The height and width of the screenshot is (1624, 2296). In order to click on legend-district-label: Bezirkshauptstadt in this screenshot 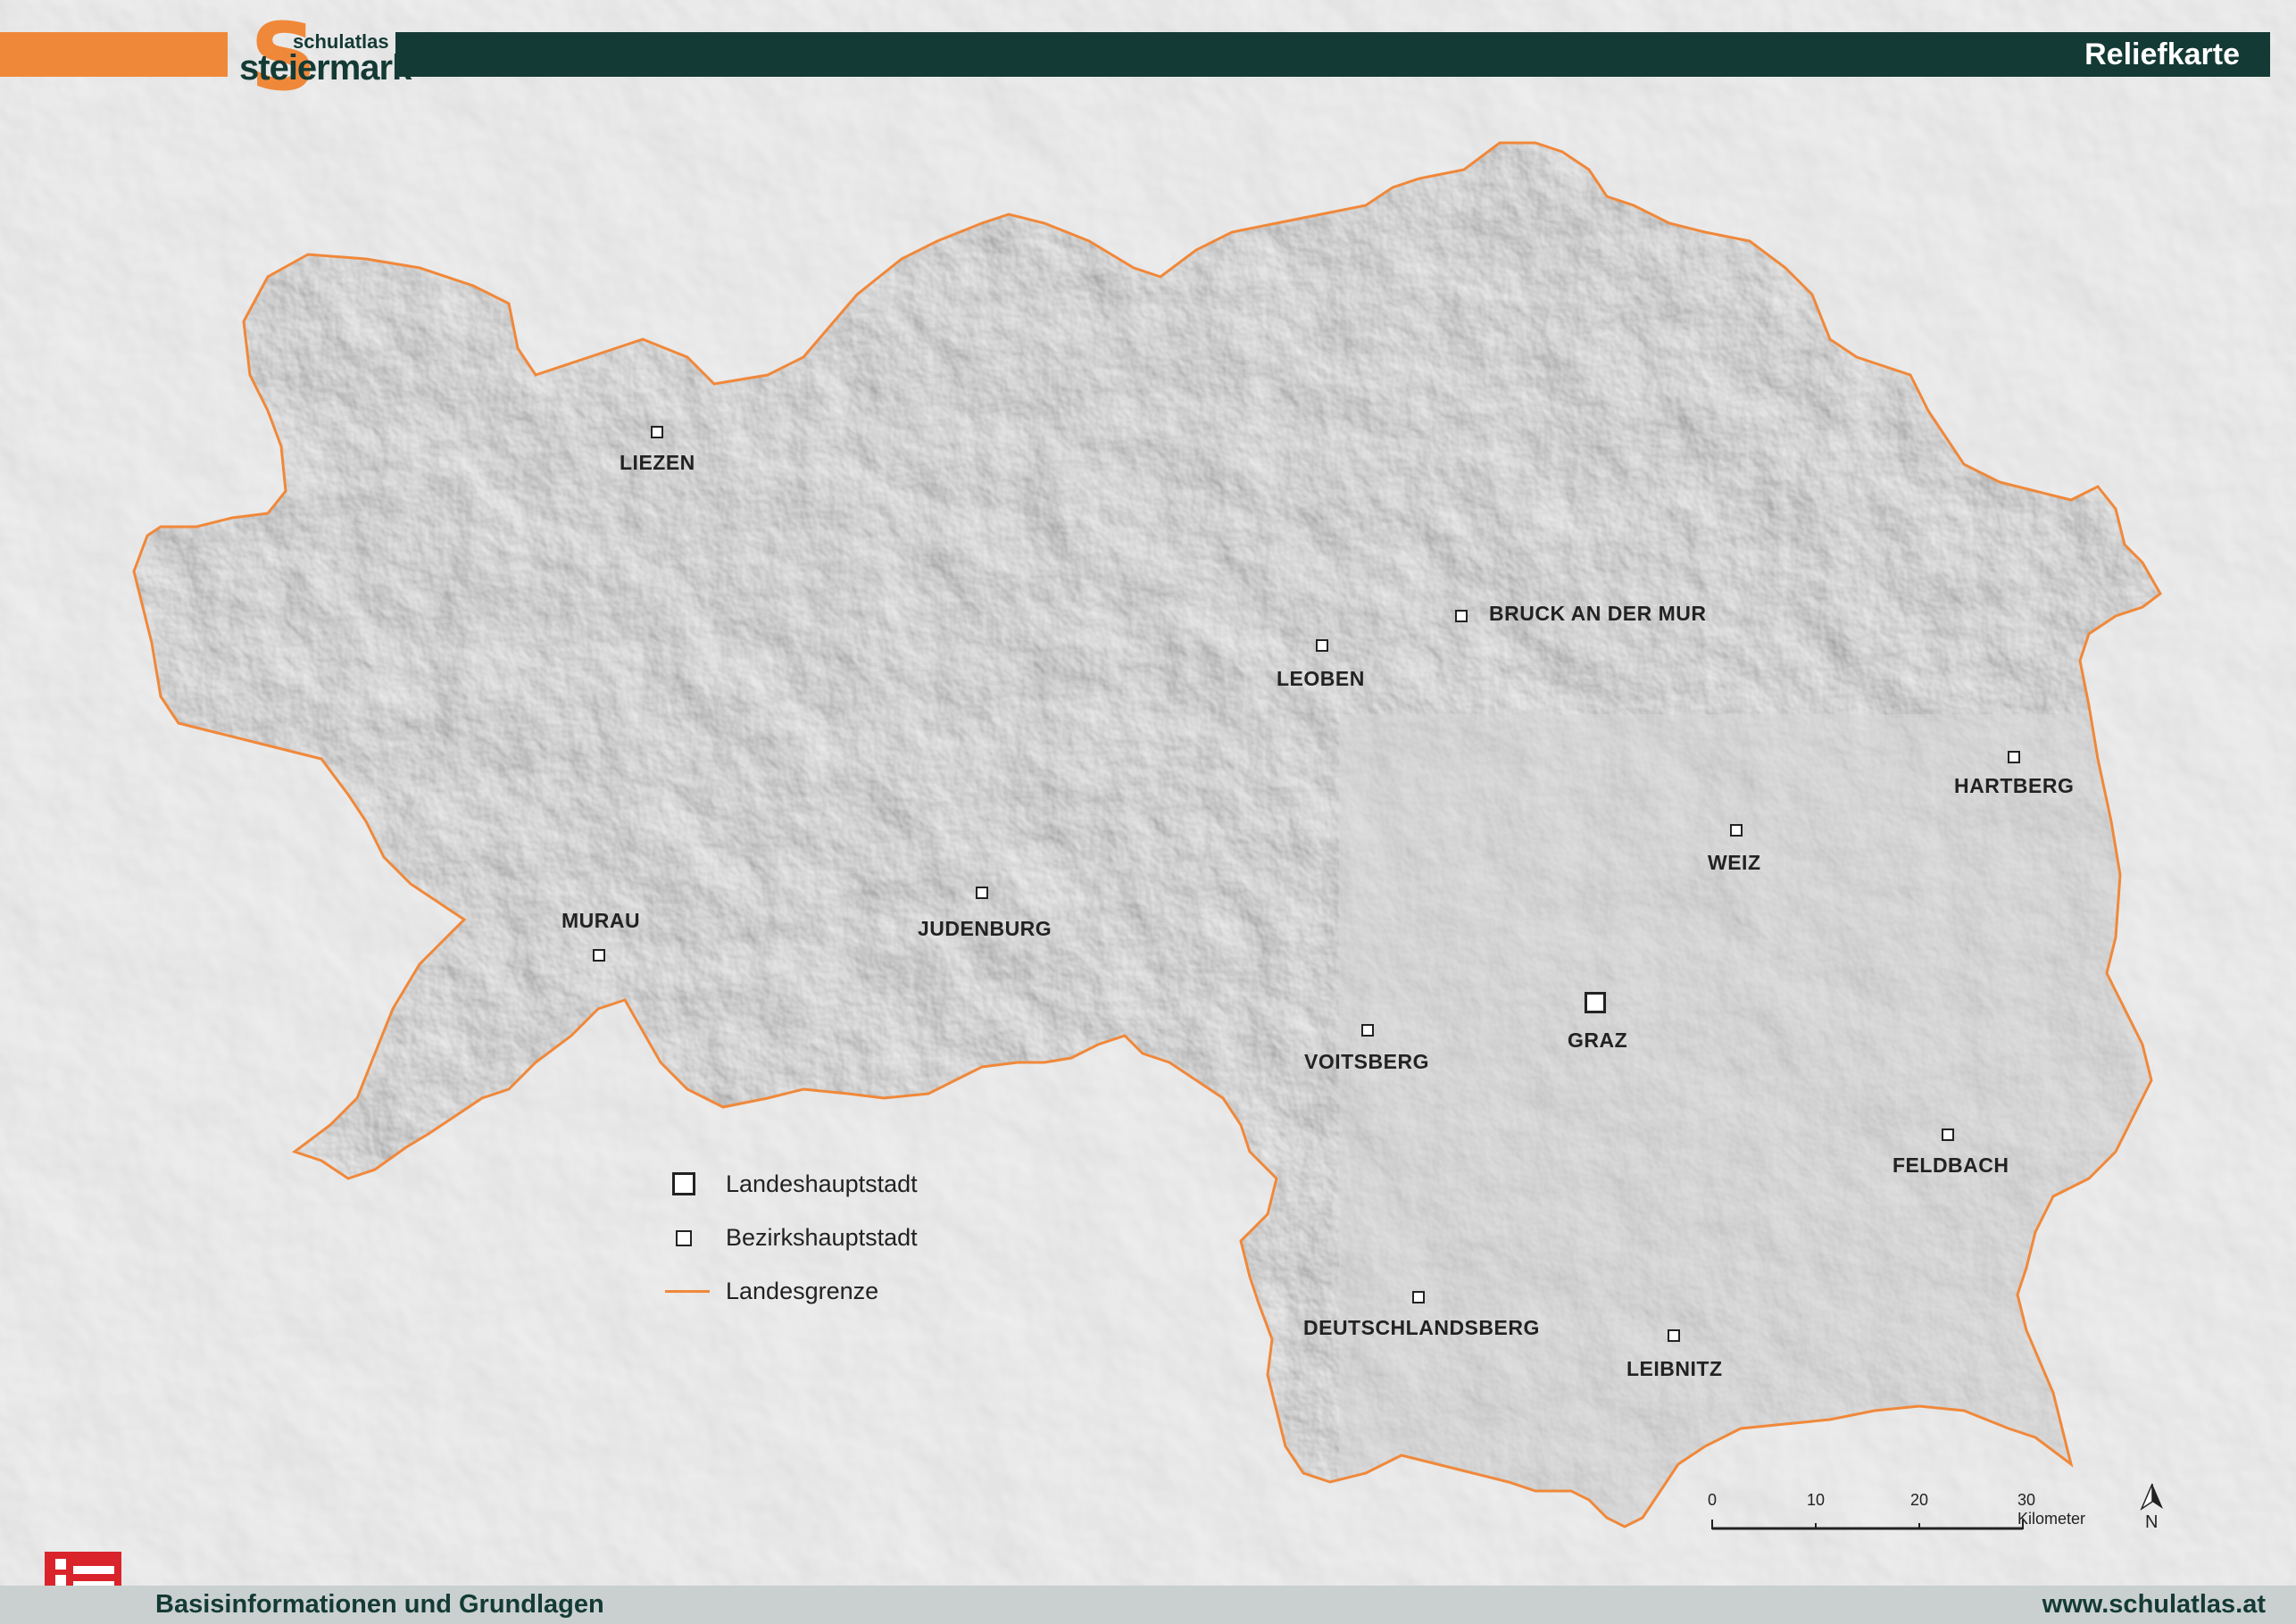, I will do `click(822, 1237)`.